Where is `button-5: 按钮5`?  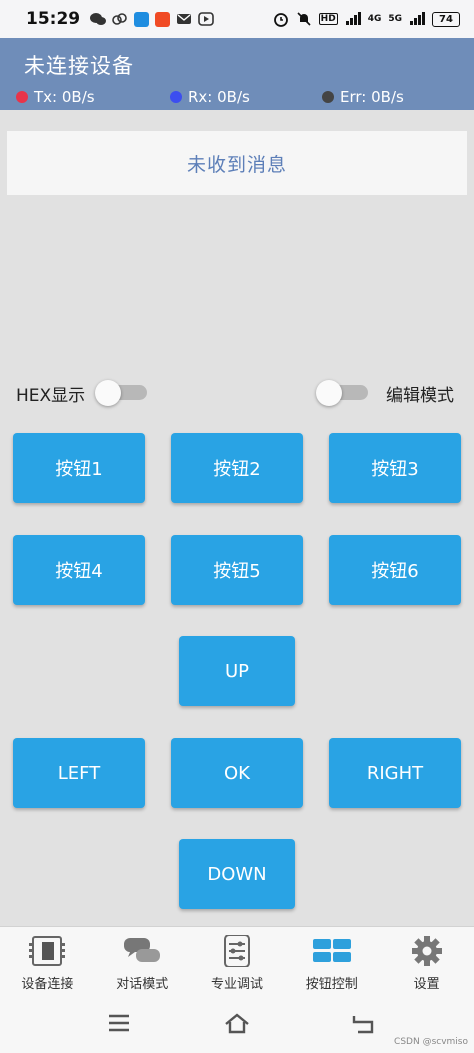 button-5: 按钮5 is located at coordinates (237, 570).